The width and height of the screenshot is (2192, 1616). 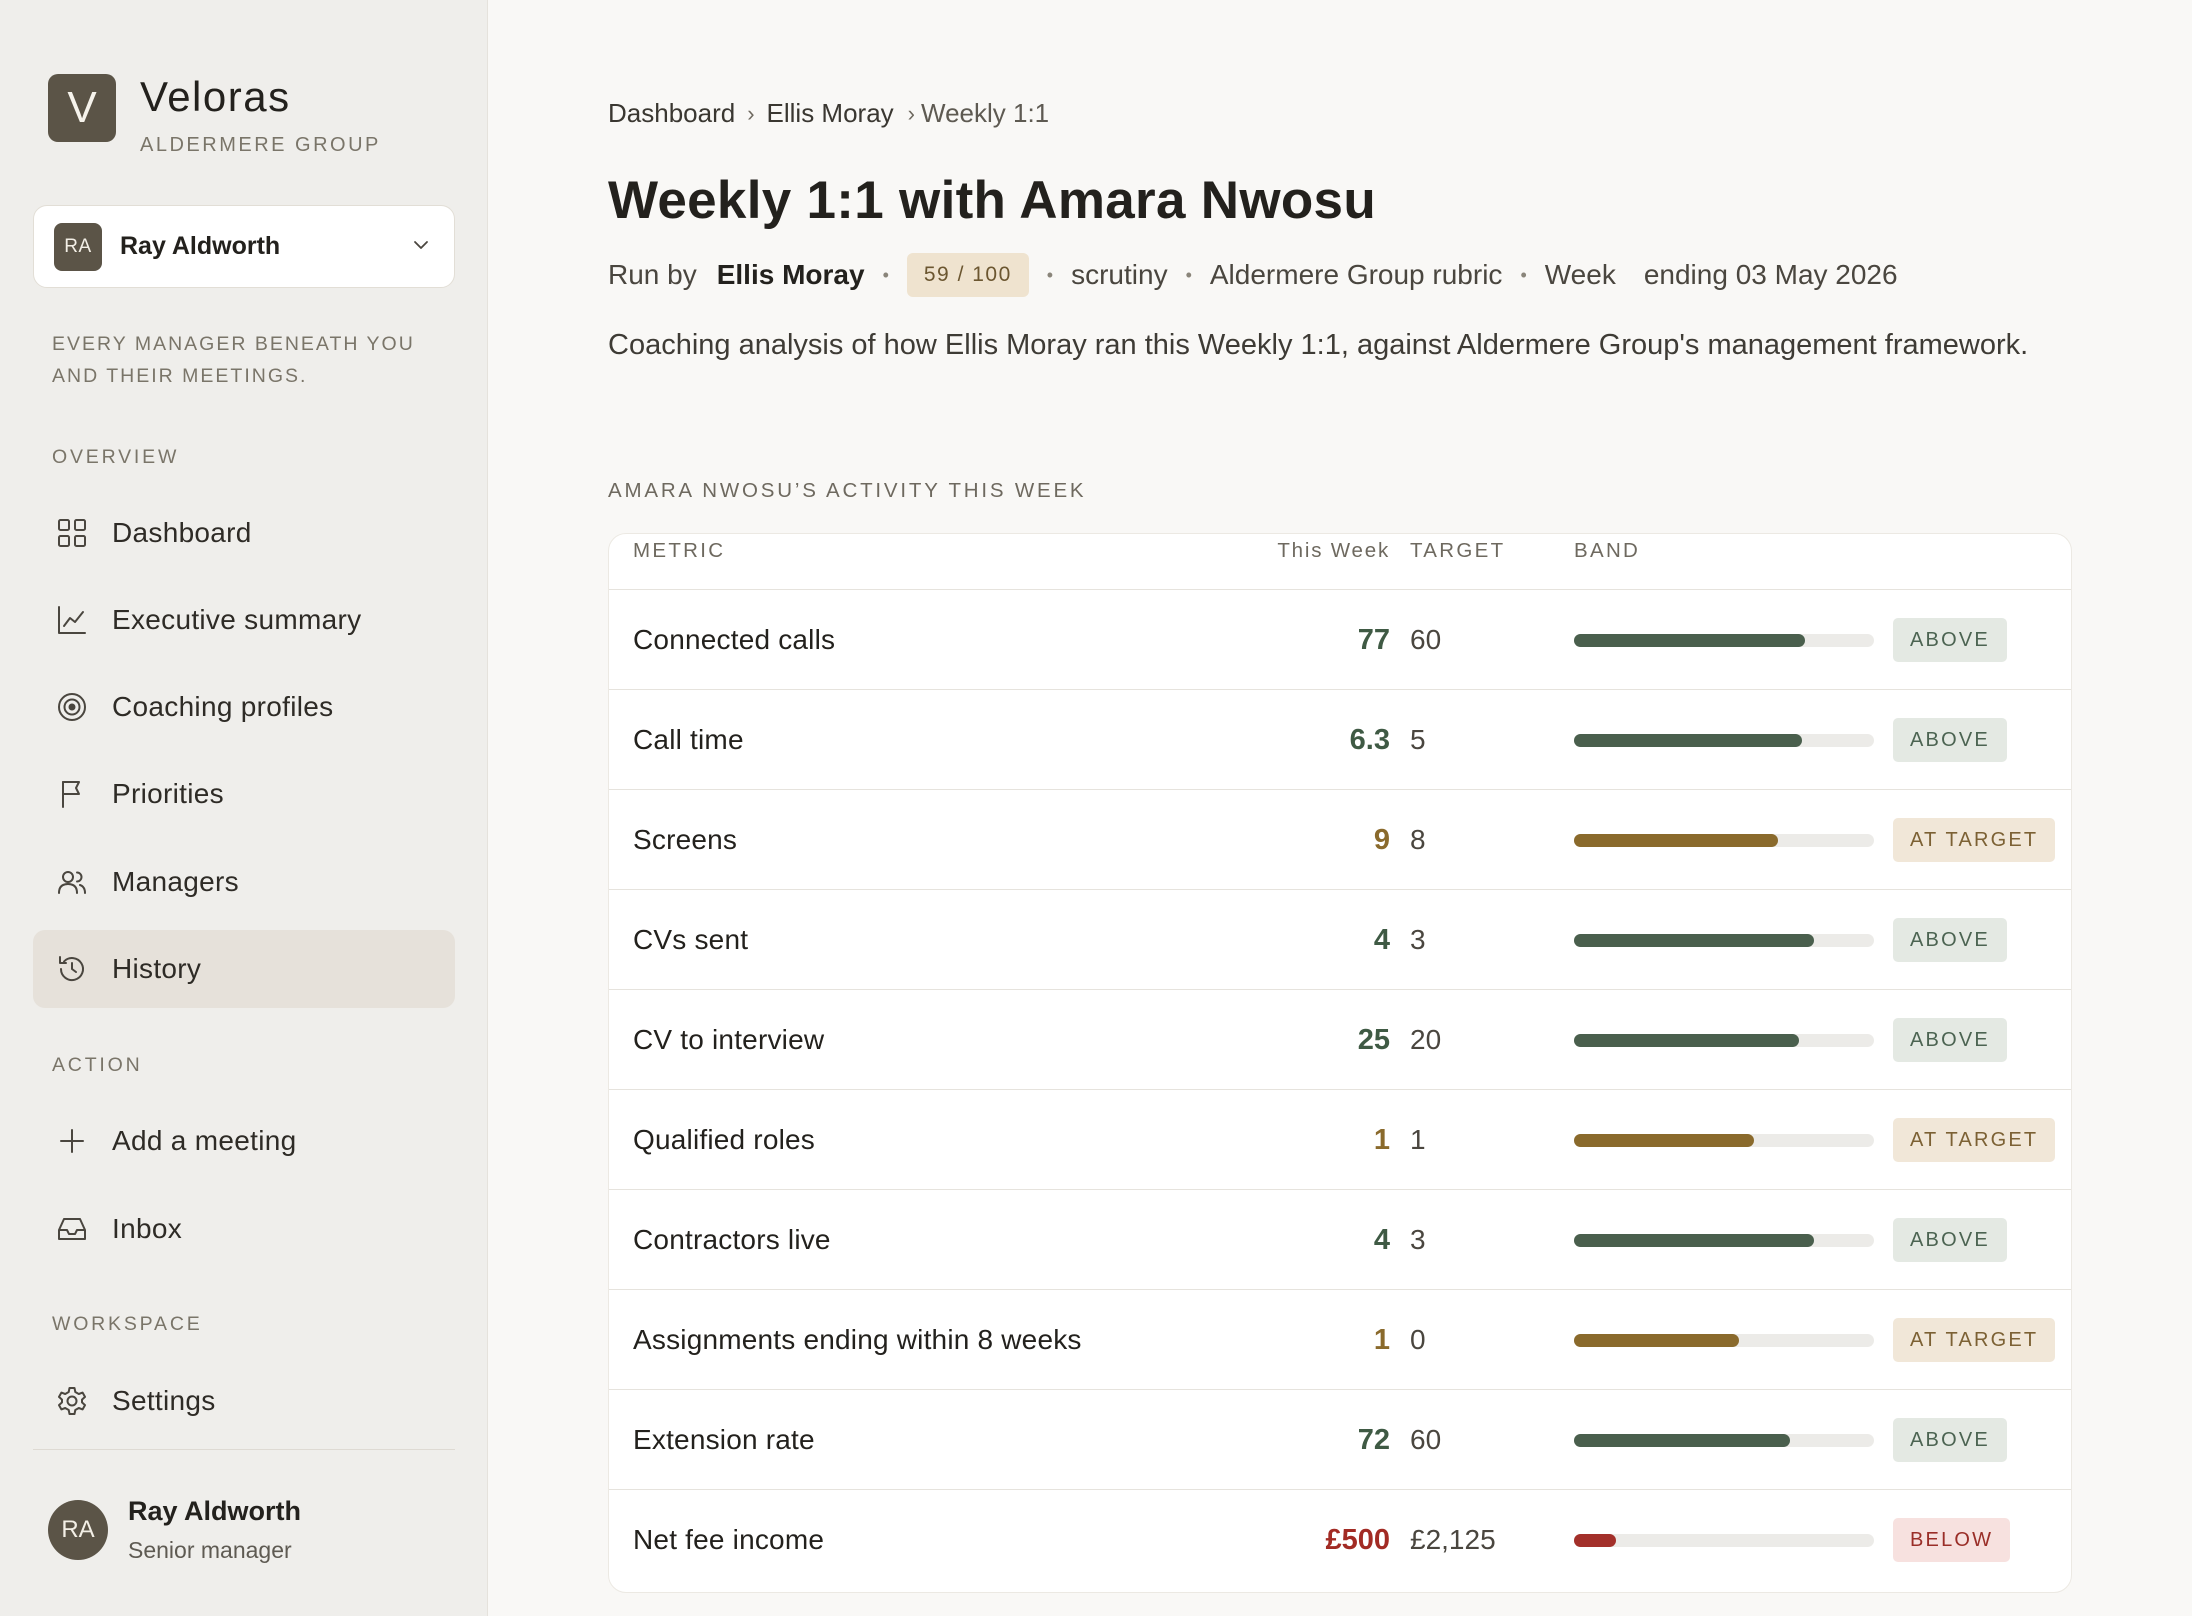 What do you see at coordinates (691, 939) in the screenshot?
I see `metric-name: CVs sent` at bounding box center [691, 939].